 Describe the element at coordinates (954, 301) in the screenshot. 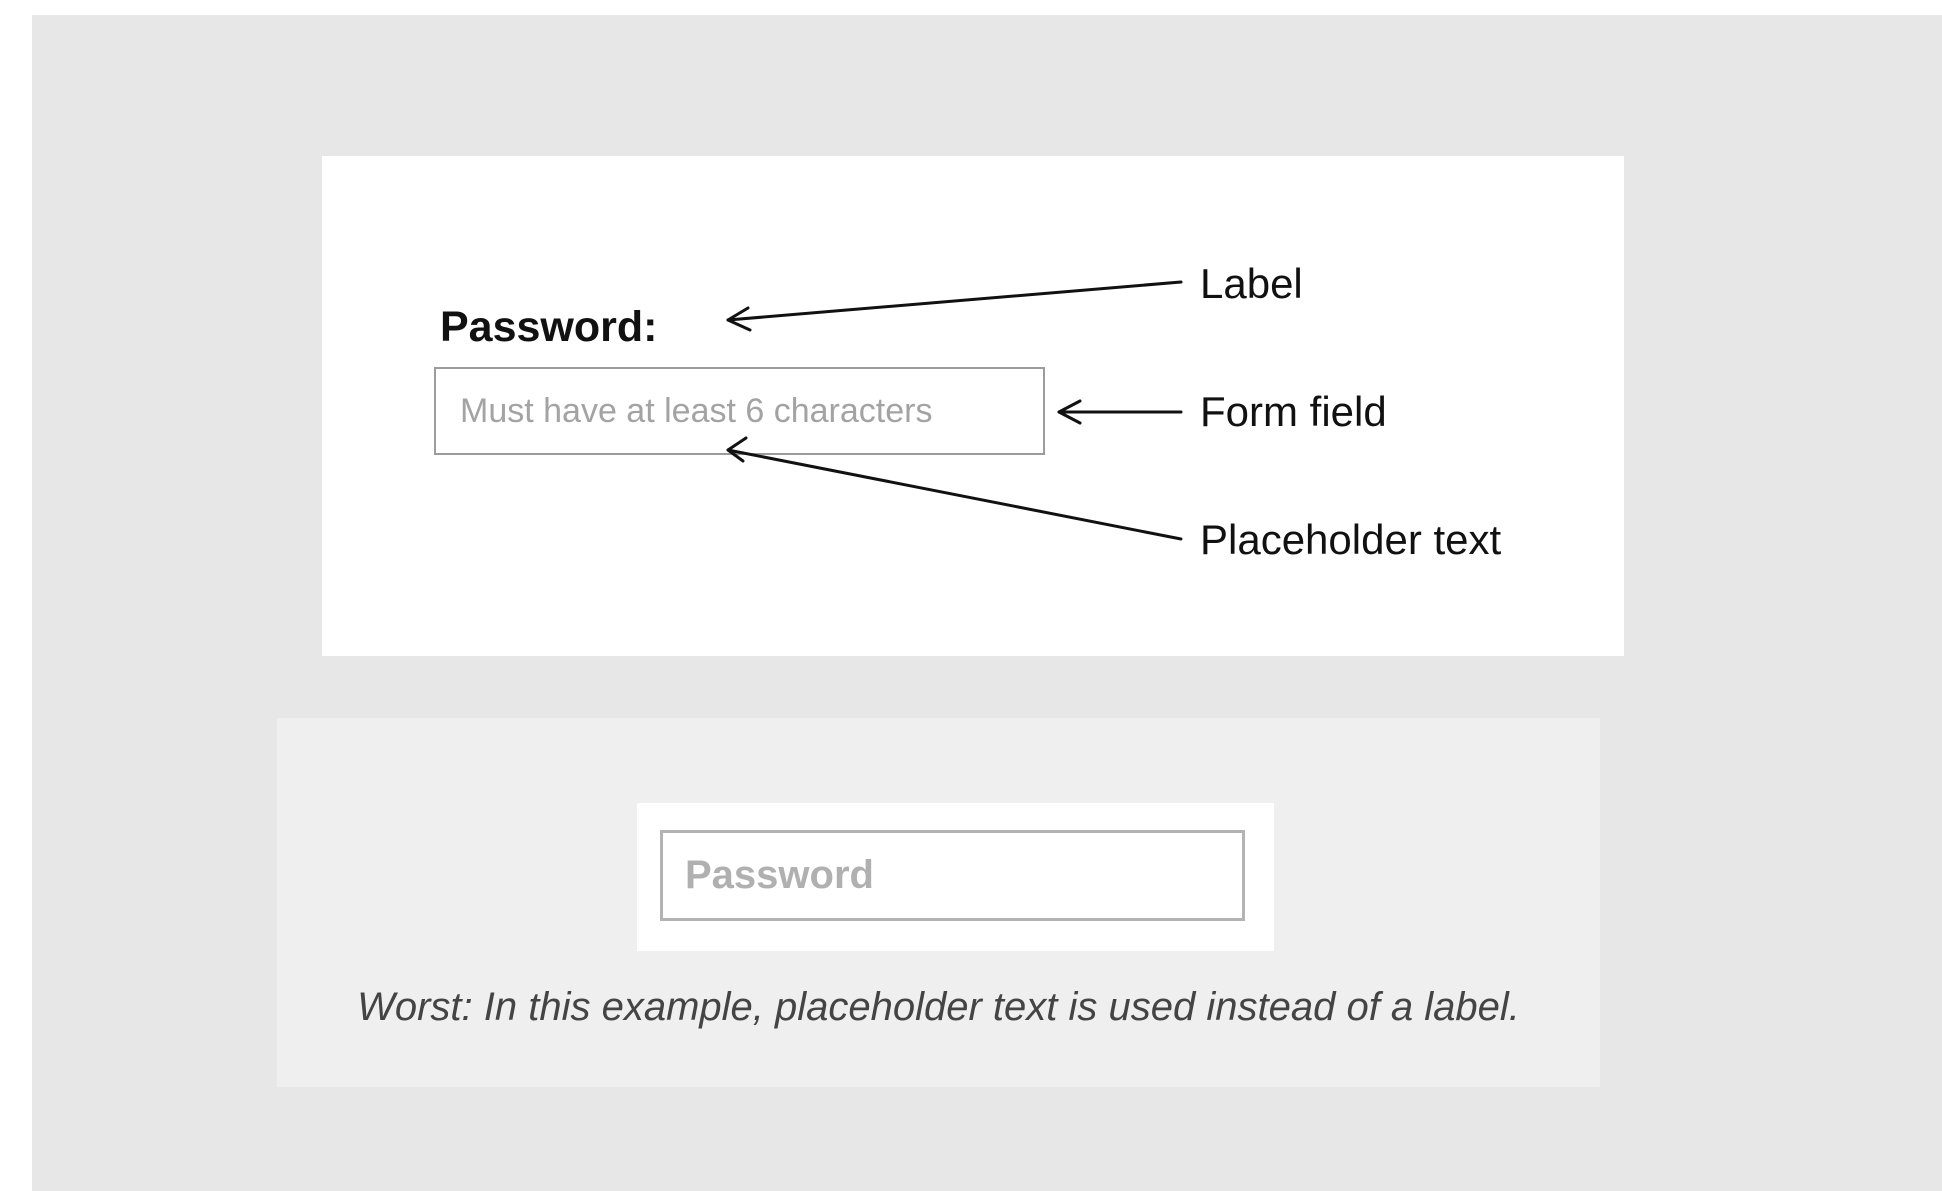

I see `label-arrow-line` at that location.